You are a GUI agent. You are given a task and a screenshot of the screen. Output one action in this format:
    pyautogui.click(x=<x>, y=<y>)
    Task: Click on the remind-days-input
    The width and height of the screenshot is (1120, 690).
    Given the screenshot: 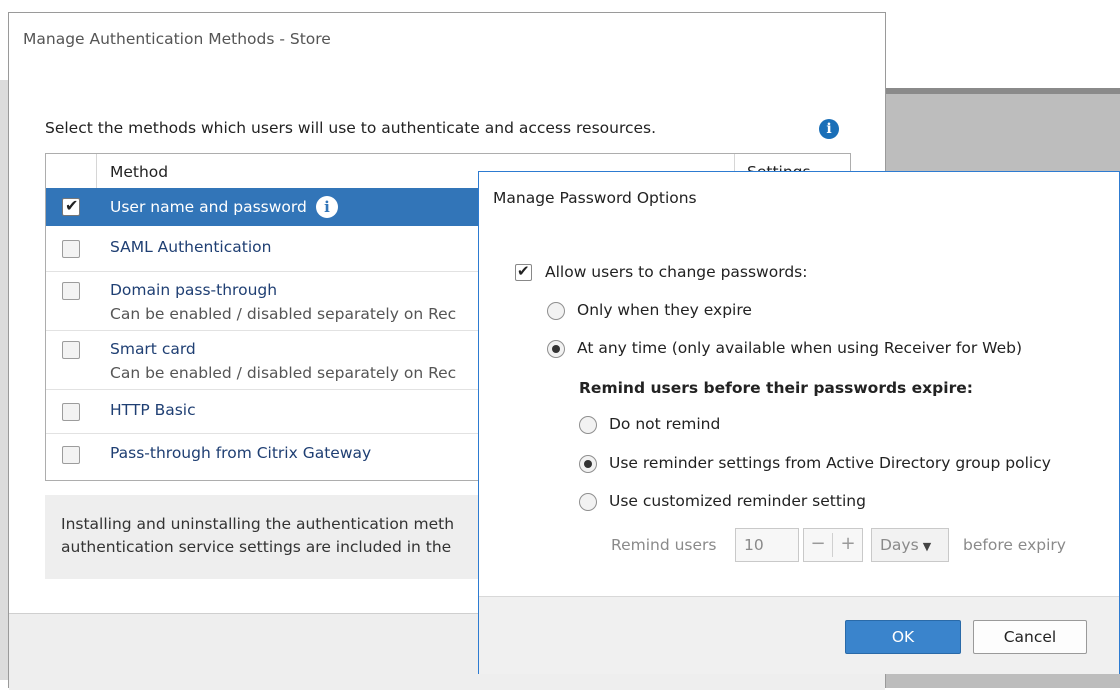 What is the action you would take?
    pyautogui.click(x=767, y=545)
    